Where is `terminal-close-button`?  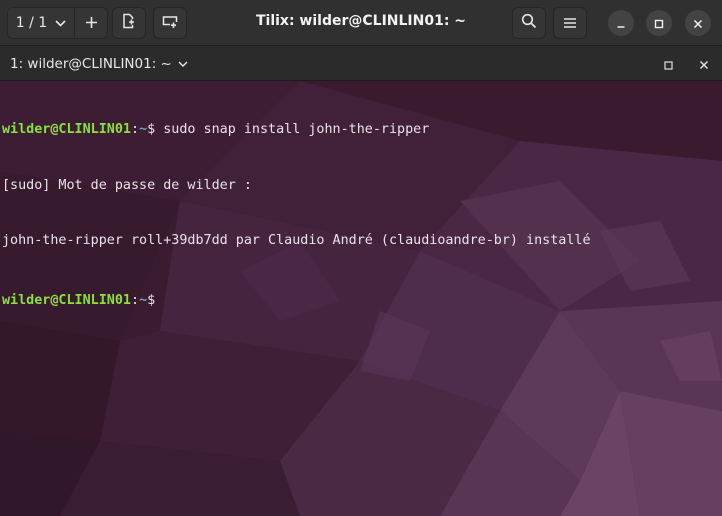
terminal-close-button is located at coordinates (704, 64).